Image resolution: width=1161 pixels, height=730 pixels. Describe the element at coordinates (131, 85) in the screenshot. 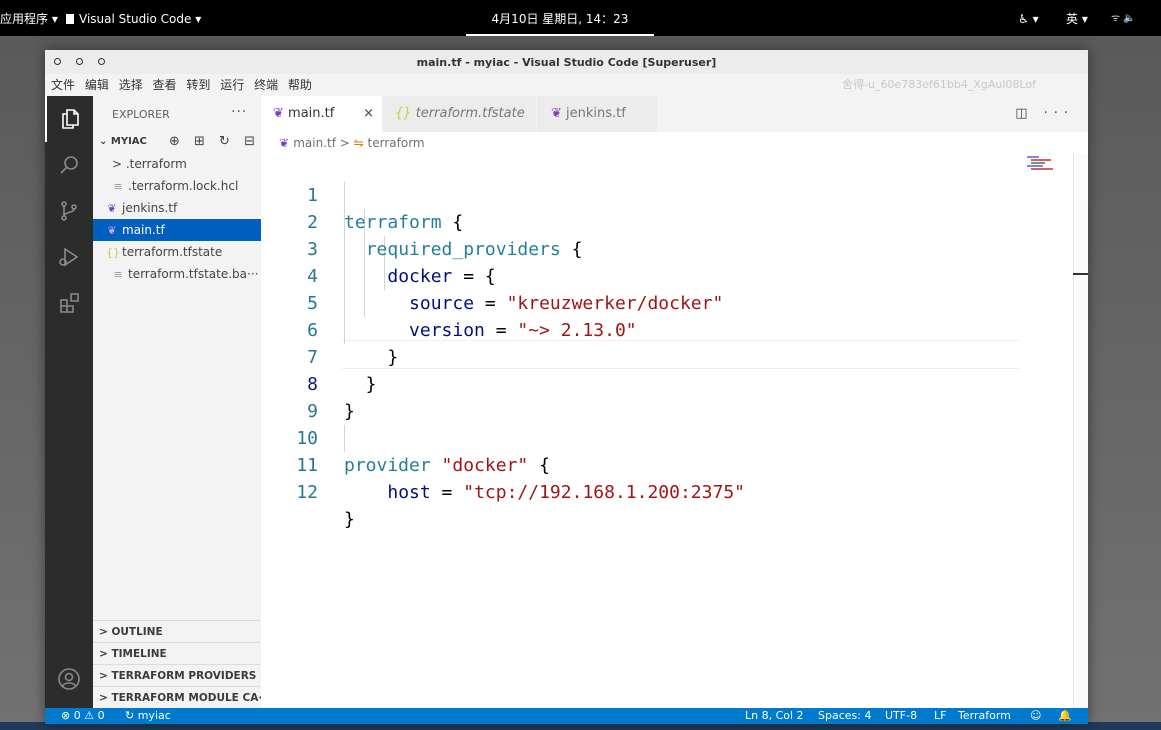

I see `menu-selection: 选择` at that location.